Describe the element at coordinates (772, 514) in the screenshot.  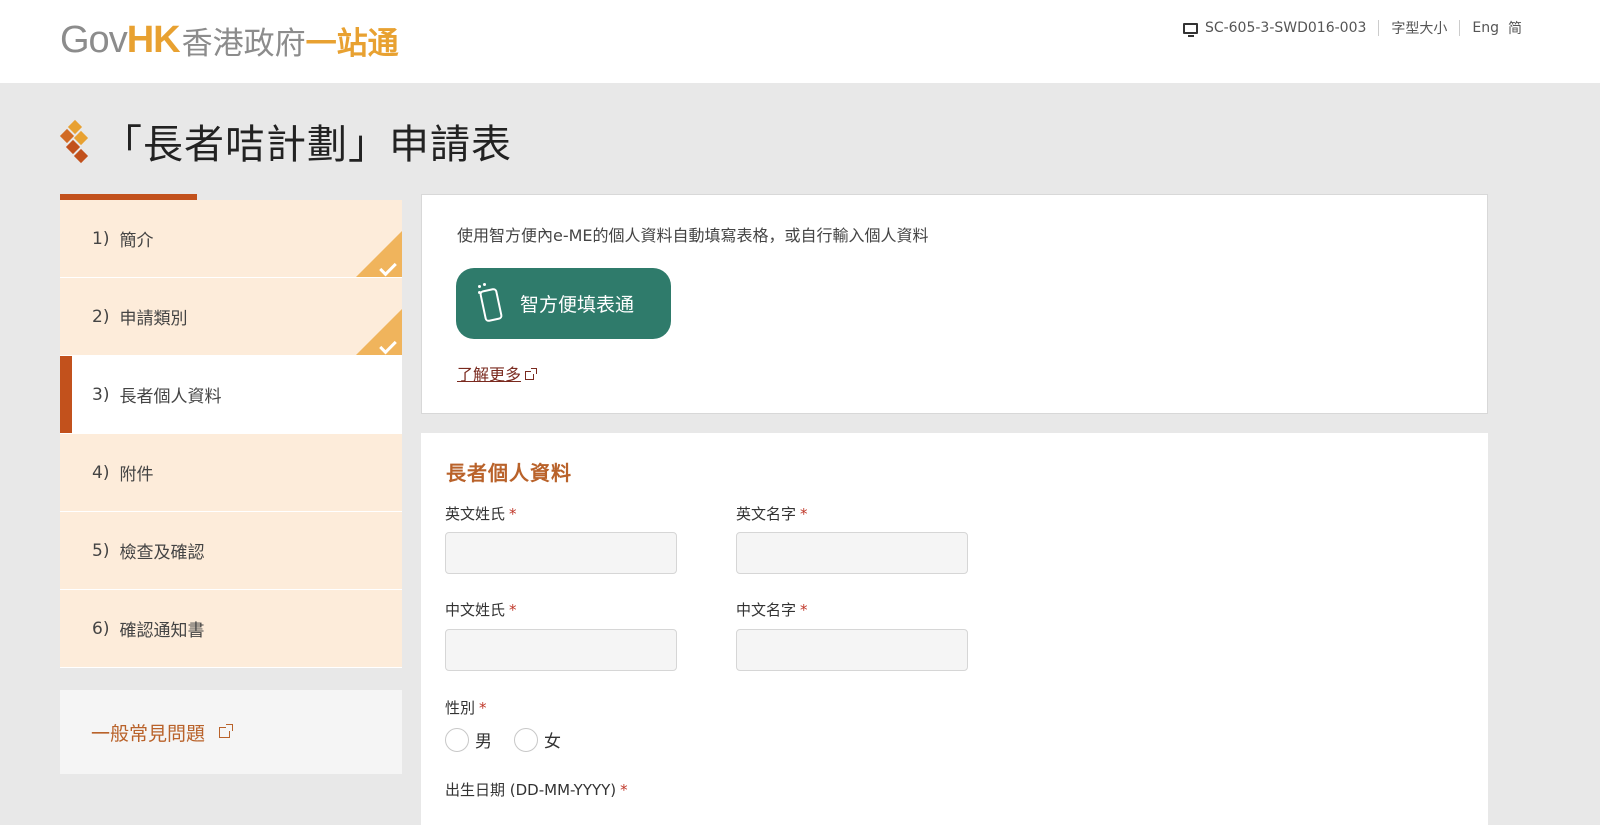
I see `en-given-name-label: 英文名字 *` at that location.